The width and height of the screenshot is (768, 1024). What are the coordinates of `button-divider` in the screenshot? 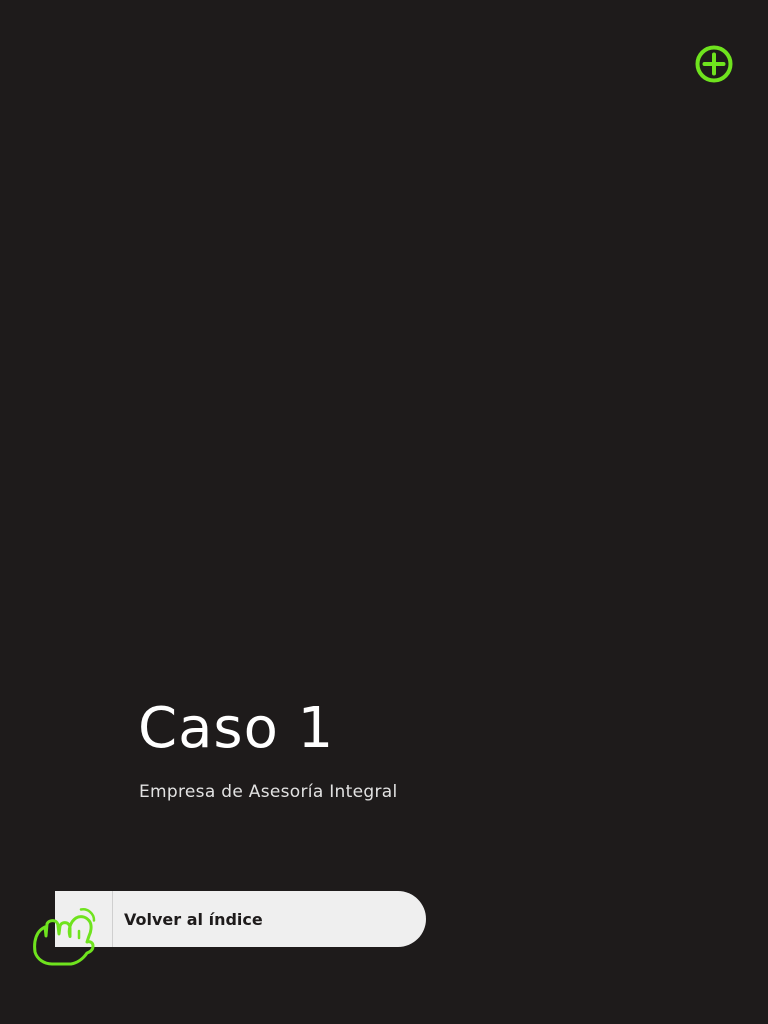 It's located at (112, 919).